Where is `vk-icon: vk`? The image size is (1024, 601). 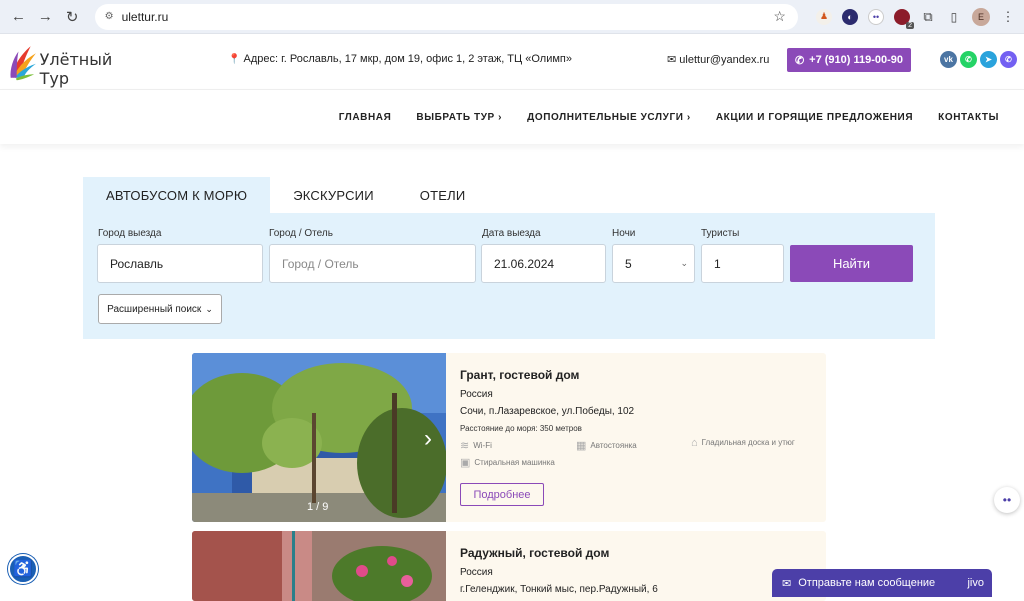 vk-icon: vk is located at coordinates (948, 59).